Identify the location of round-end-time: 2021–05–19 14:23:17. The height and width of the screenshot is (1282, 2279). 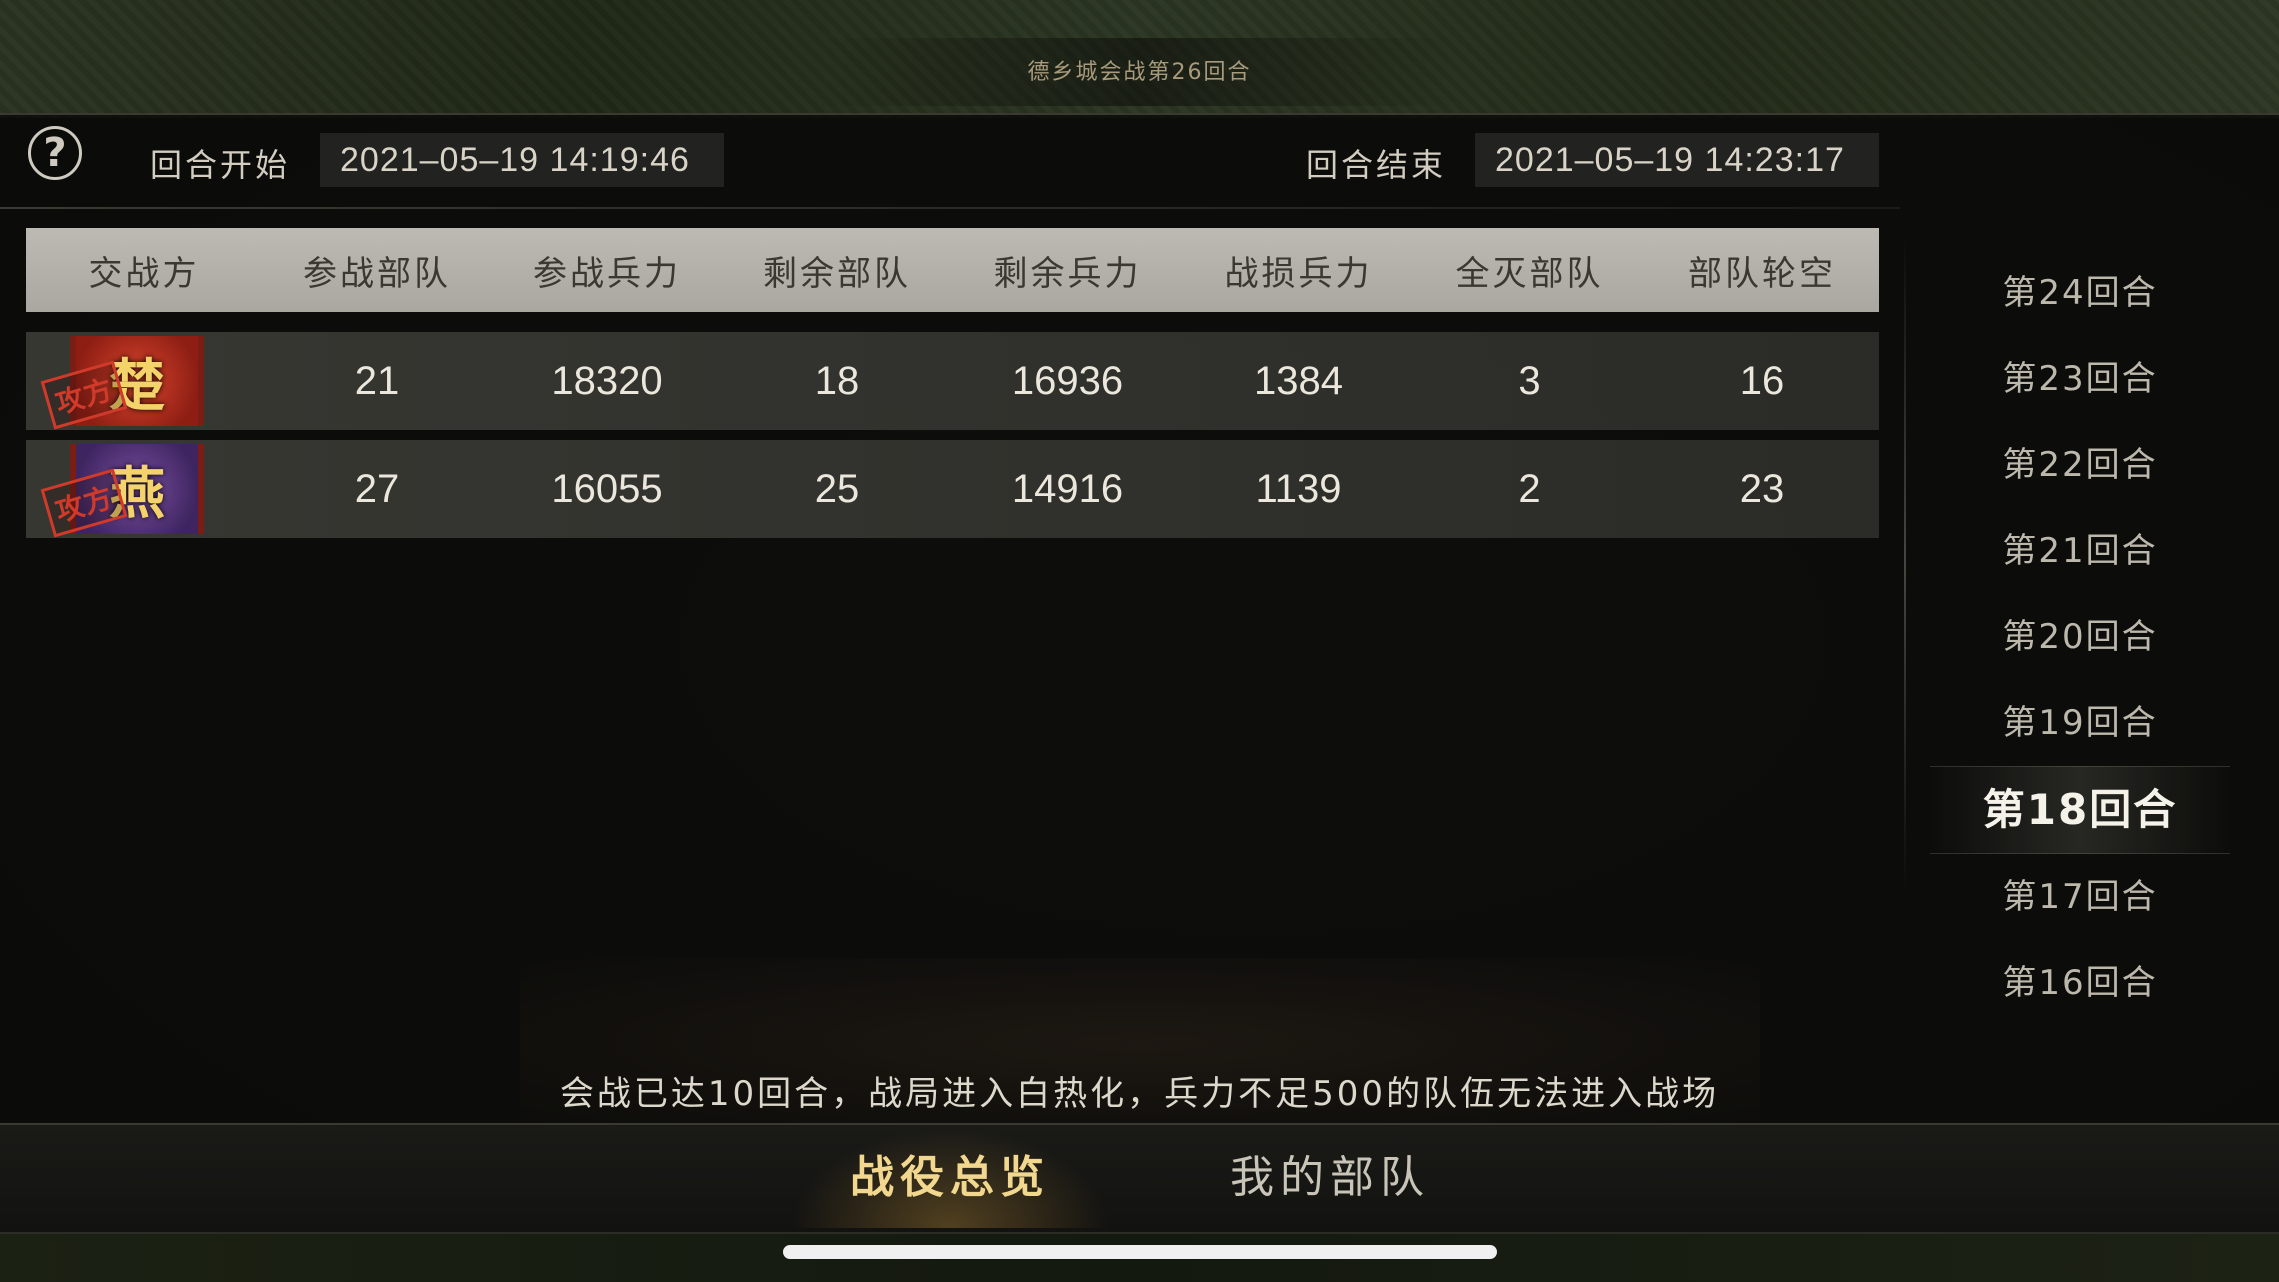
(1677, 160).